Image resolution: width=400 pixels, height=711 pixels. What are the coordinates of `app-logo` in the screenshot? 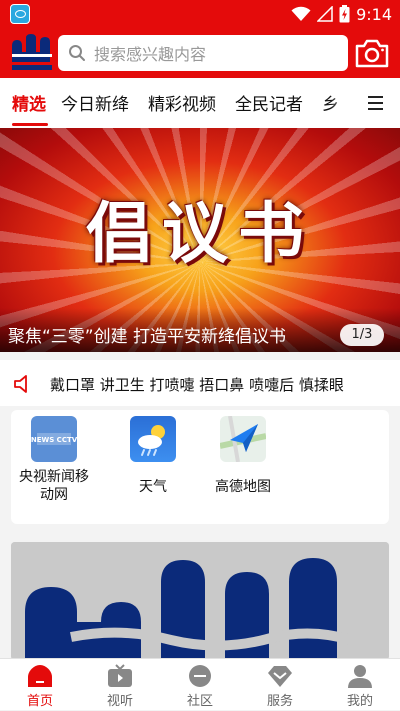 It's located at (32, 53).